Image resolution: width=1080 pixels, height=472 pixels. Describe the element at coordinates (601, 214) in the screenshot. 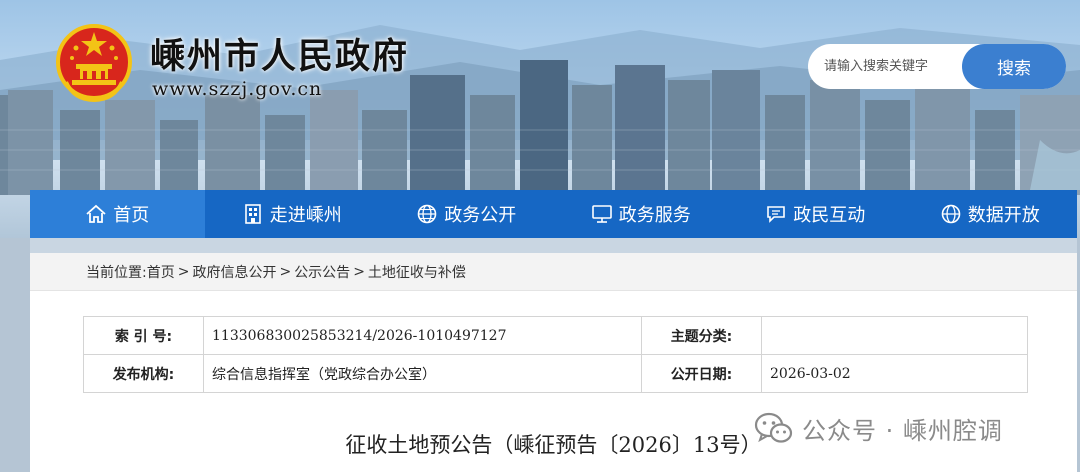

I see `monitor-icon` at that location.